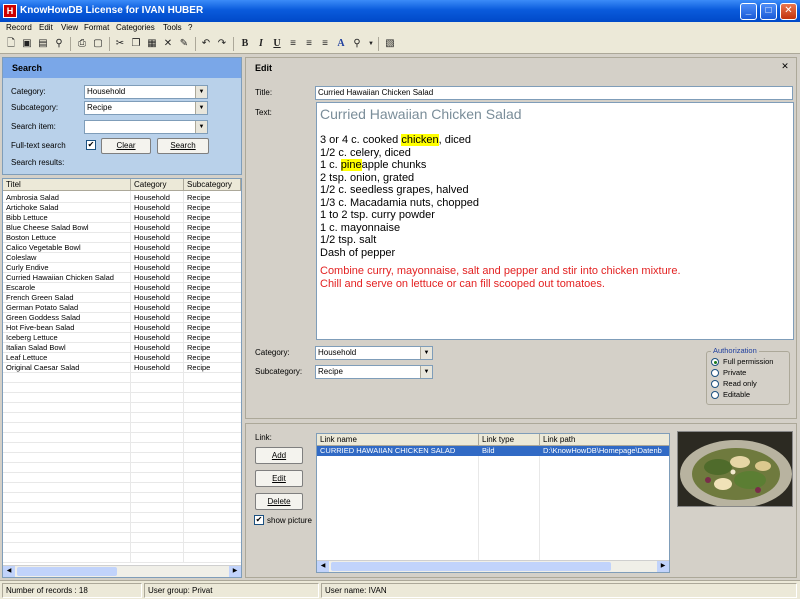 This screenshot has height=599, width=800. What do you see at coordinates (259, 520) in the screenshot?
I see `show-picture-checkbox: ✔` at bounding box center [259, 520].